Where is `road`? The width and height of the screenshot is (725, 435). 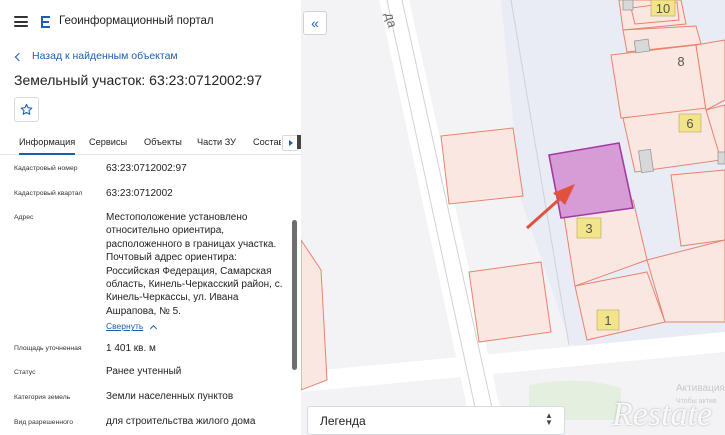 road is located at coordinates (513, 362).